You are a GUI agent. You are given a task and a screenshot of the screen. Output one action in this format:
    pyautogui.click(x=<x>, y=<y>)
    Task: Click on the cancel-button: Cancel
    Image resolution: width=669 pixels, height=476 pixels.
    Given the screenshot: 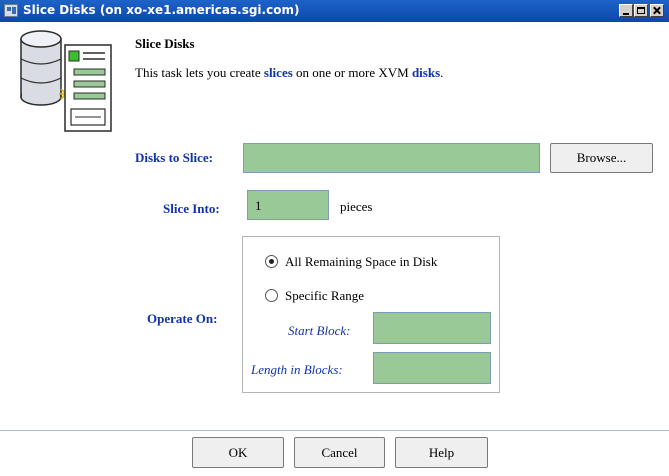 What is the action you would take?
    pyautogui.click(x=339, y=452)
    